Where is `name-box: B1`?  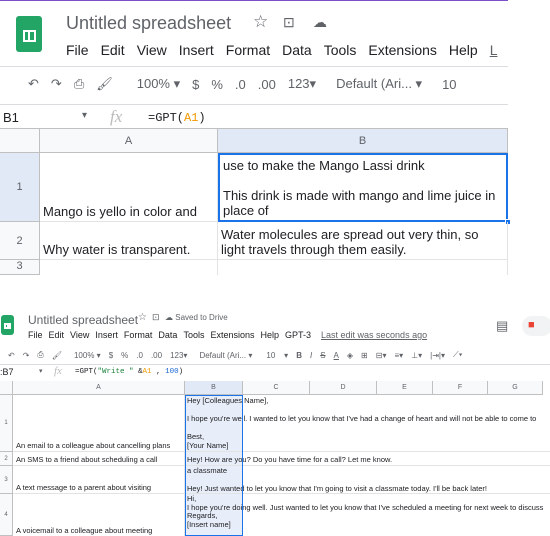
name-box: B1 is located at coordinates (11, 117).